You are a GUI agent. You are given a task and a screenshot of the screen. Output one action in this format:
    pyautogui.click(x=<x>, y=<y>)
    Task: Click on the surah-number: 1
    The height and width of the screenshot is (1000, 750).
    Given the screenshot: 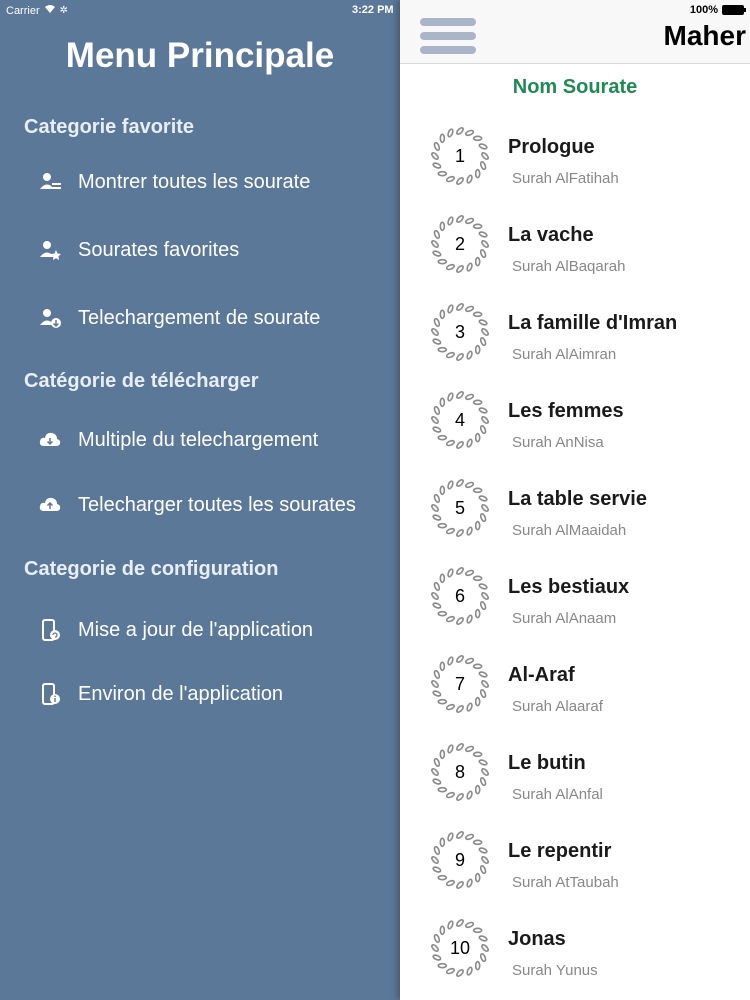 What is the action you would take?
    pyautogui.click(x=459, y=155)
    